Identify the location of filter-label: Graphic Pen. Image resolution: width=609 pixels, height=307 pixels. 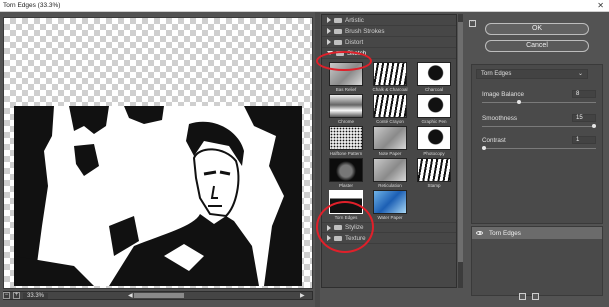
(434, 121).